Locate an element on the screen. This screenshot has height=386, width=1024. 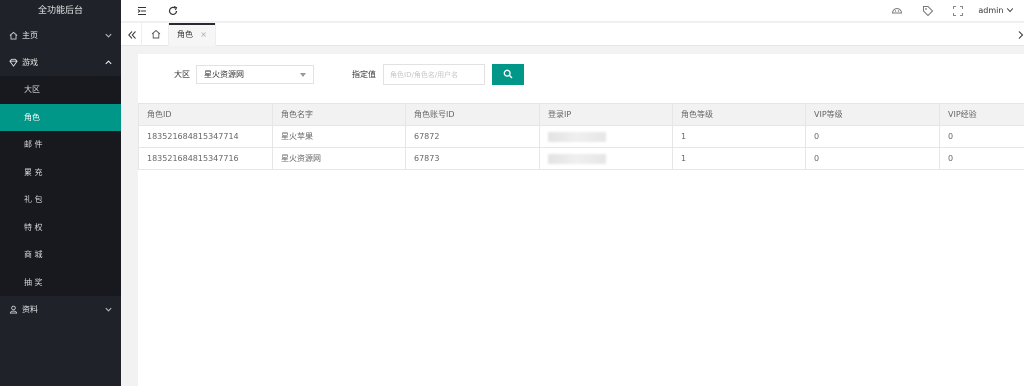
sidebar-item-label: 游戏 is located at coordinates (30, 62).